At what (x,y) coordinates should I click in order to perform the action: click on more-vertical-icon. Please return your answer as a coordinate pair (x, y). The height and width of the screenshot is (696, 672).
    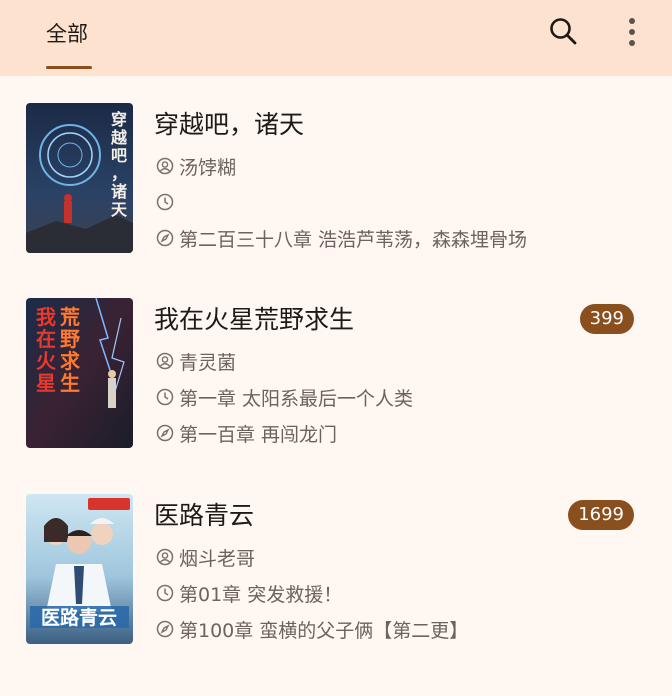
    Looking at the image, I should click on (632, 32).